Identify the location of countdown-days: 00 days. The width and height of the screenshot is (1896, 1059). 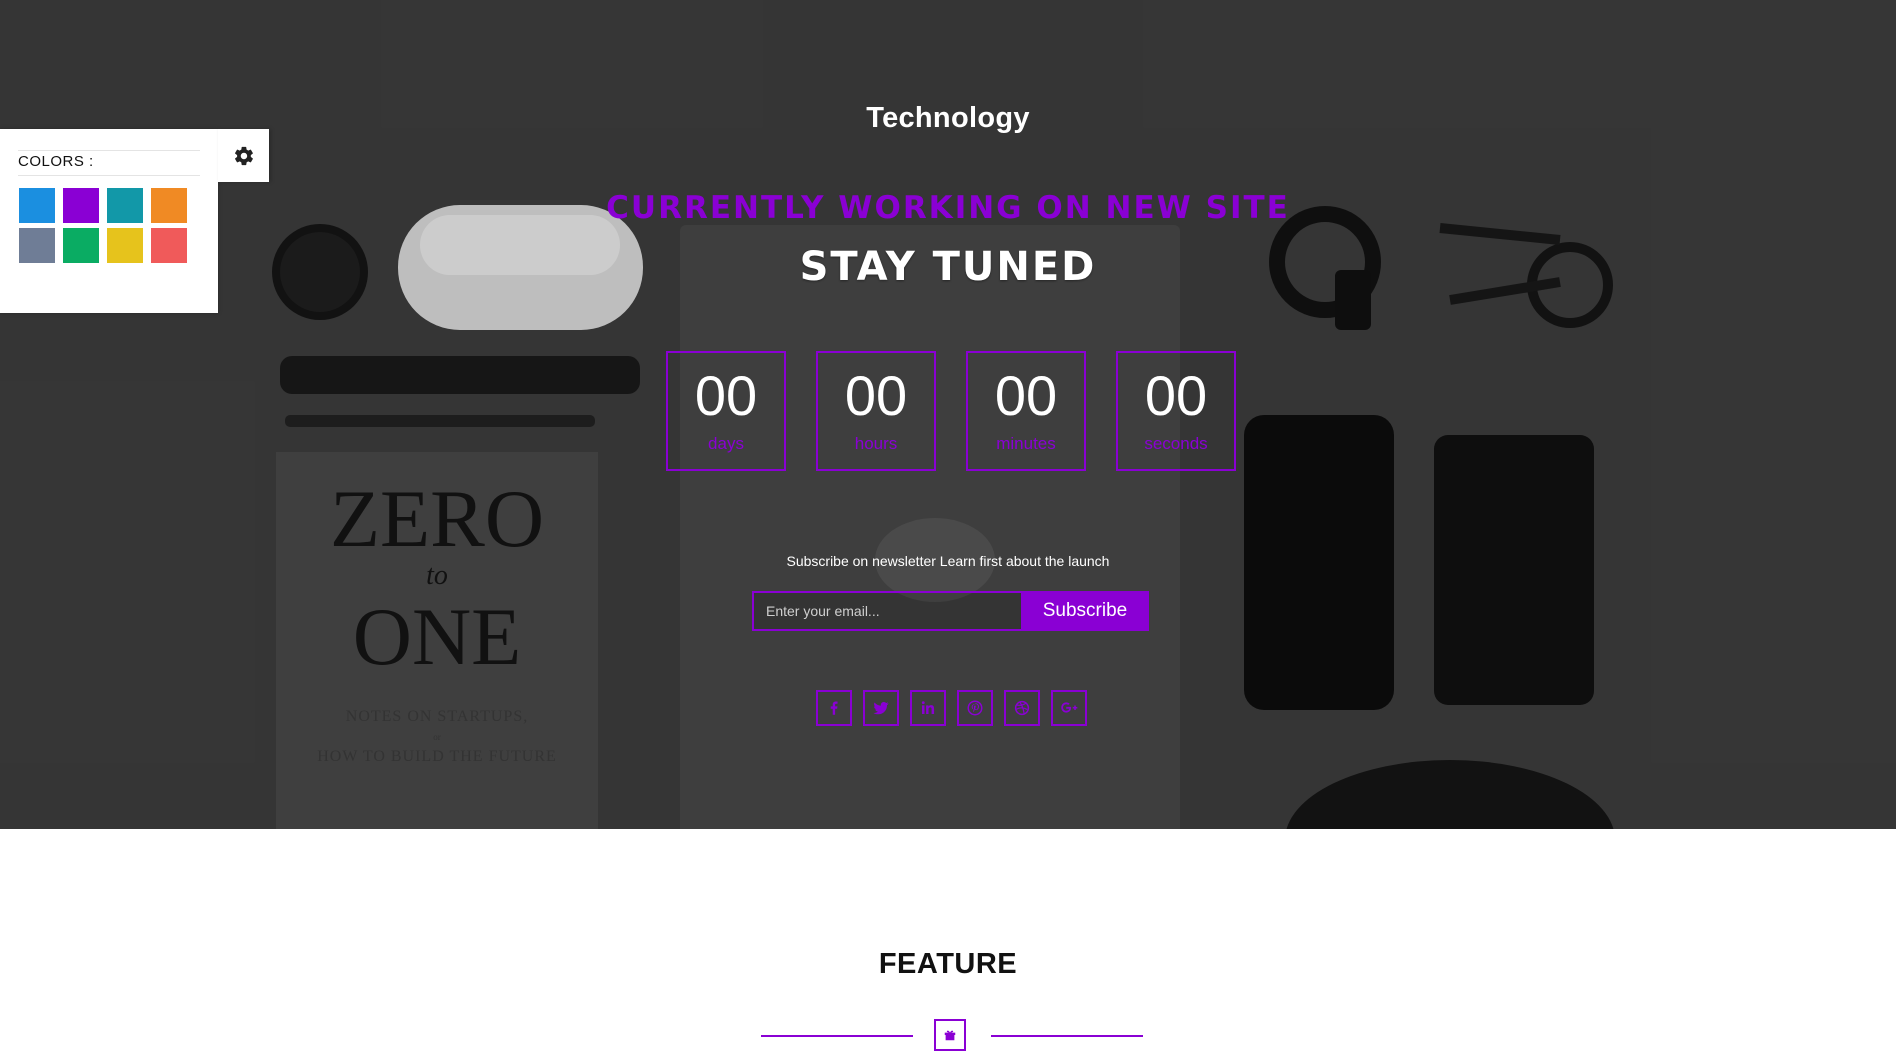
(726, 411).